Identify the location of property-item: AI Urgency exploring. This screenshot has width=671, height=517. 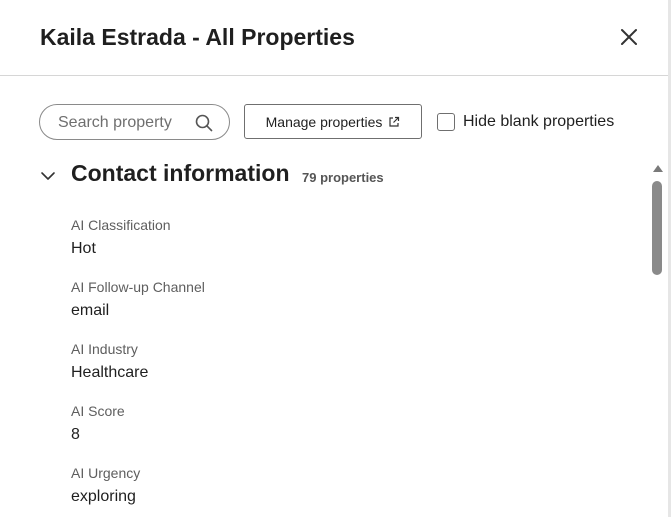
(321, 485).